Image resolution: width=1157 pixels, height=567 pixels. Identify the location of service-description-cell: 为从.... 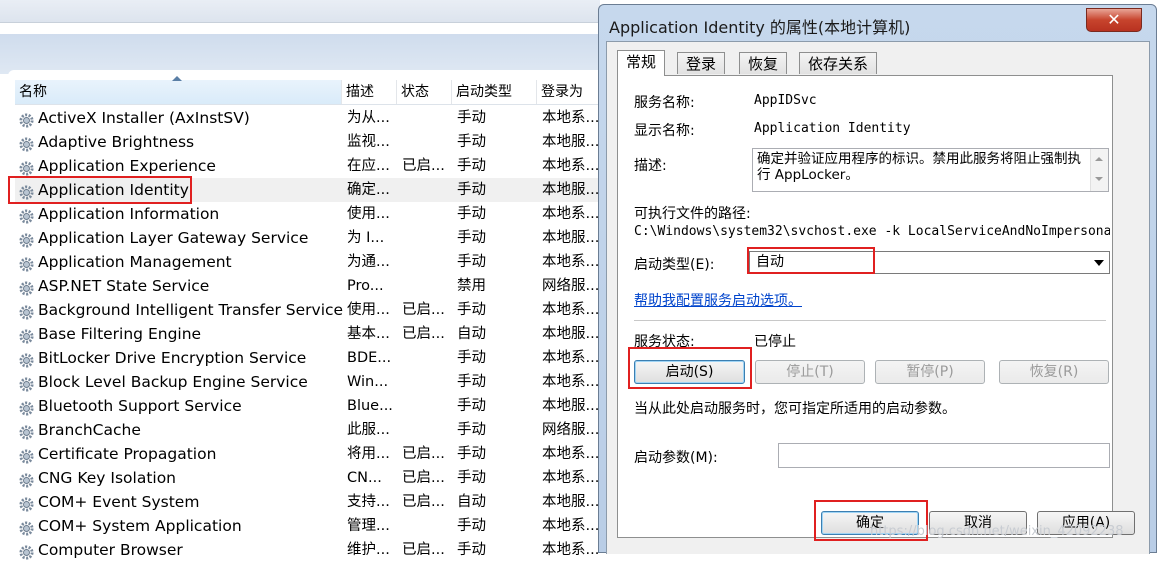
(368, 118).